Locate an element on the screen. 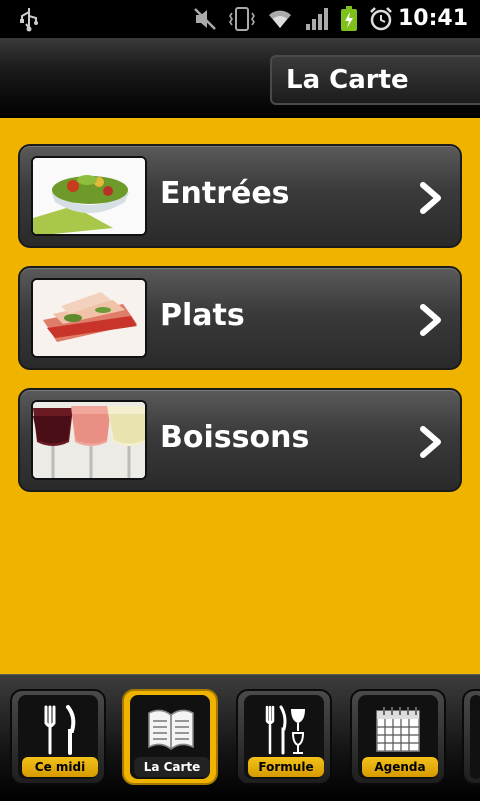  alarm-icon is located at coordinates (381, 19).